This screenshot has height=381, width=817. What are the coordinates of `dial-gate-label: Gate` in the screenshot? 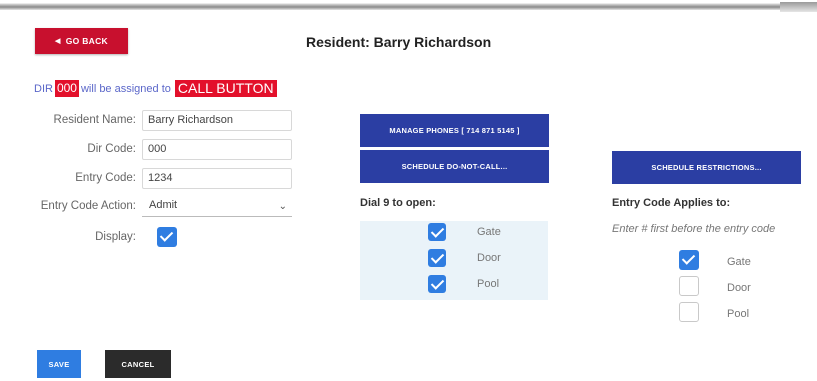 It's located at (489, 232).